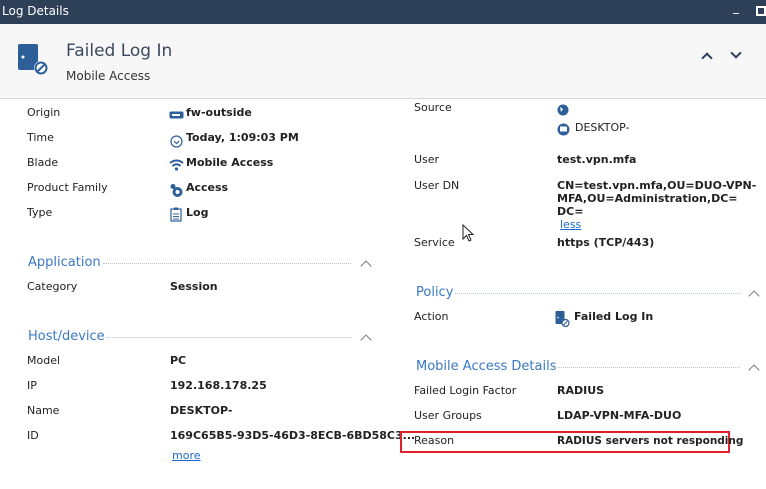 This screenshot has height=489, width=766. Describe the element at coordinates (486, 366) in the screenshot. I see `mobile-access-details-heading: Mobile Access Details` at that location.